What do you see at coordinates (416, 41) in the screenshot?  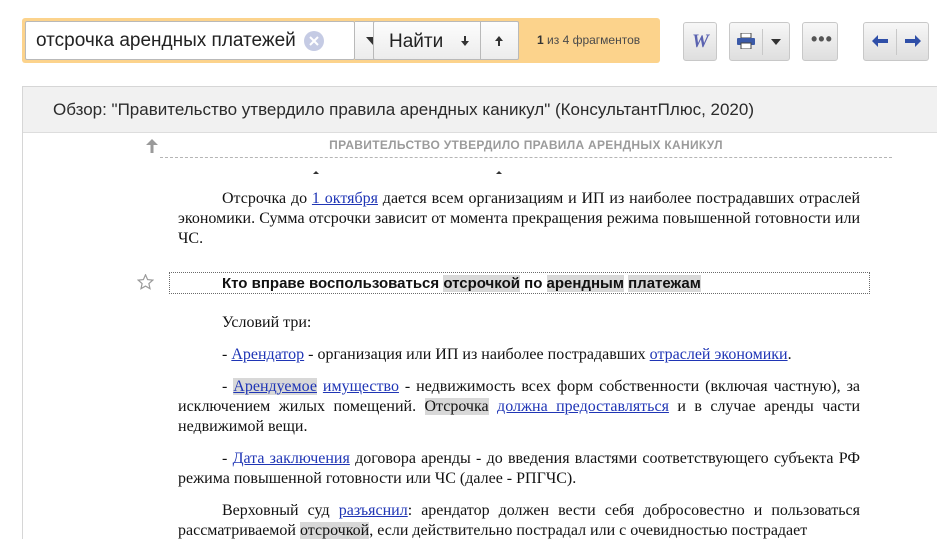 I see `find-label: Найти` at bounding box center [416, 41].